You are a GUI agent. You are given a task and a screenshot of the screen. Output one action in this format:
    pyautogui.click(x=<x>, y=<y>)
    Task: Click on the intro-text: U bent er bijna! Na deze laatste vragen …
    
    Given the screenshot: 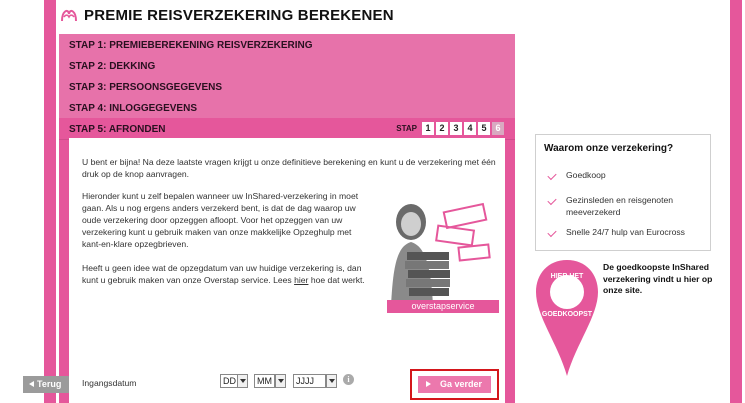 What is the action you would take?
    pyautogui.click(x=289, y=168)
    